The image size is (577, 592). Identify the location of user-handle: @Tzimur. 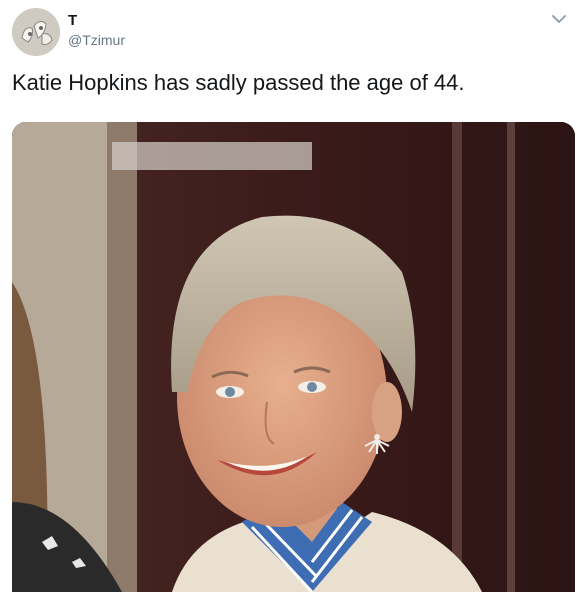
(96, 40).